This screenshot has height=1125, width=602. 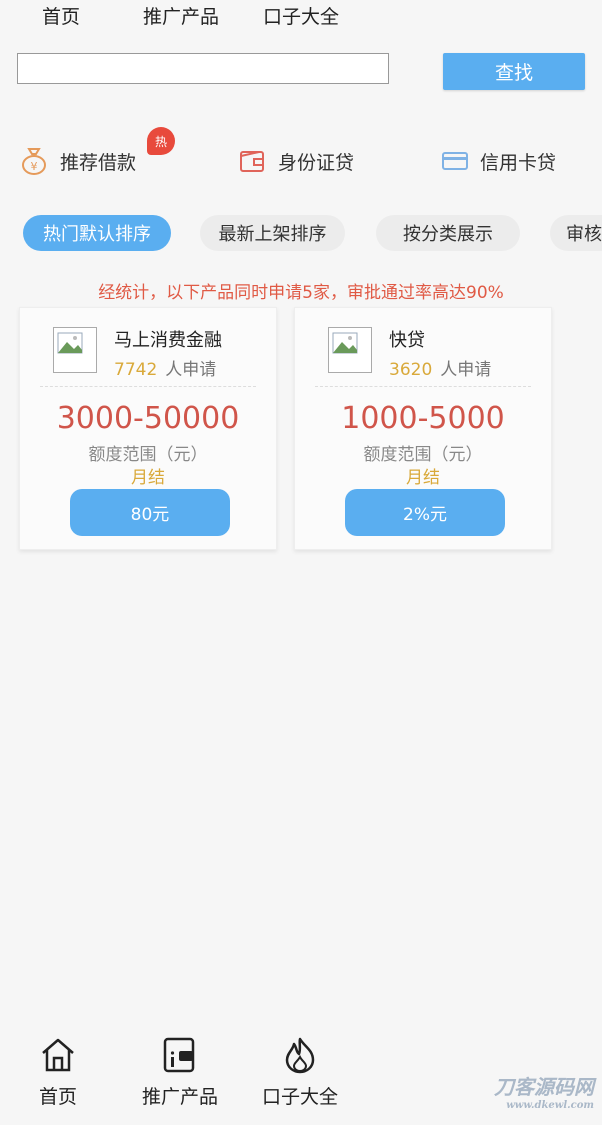 What do you see at coordinates (518, 162) in the screenshot?
I see `category-label: 信用卡贷` at bounding box center [518, 162].